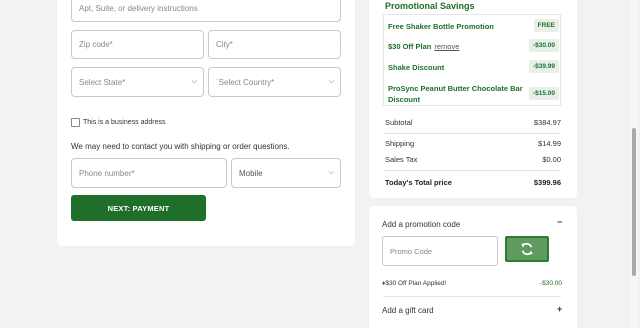  Describe the element at coordinates (559, 309) in the screenshot. I see `expand-icon: +` at that location.